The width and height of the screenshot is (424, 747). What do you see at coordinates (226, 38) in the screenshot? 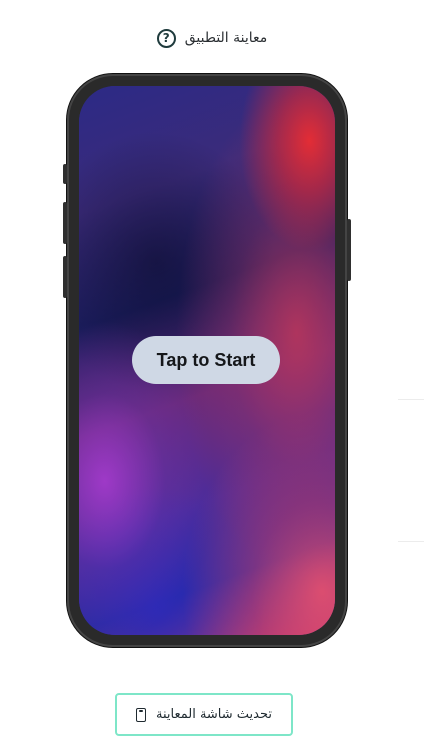
I see `page-title: معاينة التطبيق` at bounding box center [226, 38].